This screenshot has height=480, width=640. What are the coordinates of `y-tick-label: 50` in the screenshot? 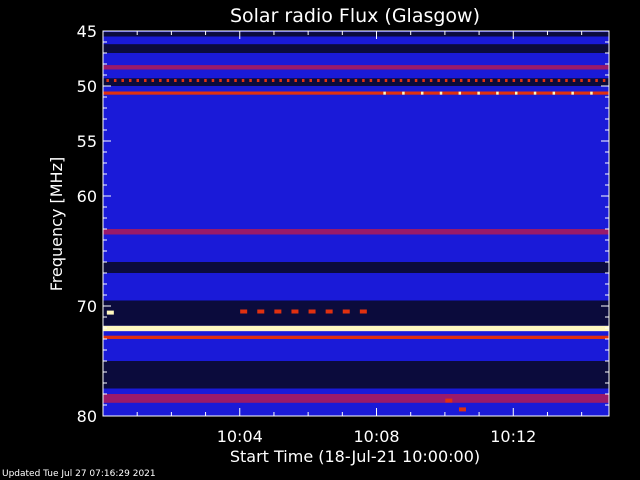 It's located at (87, 86).